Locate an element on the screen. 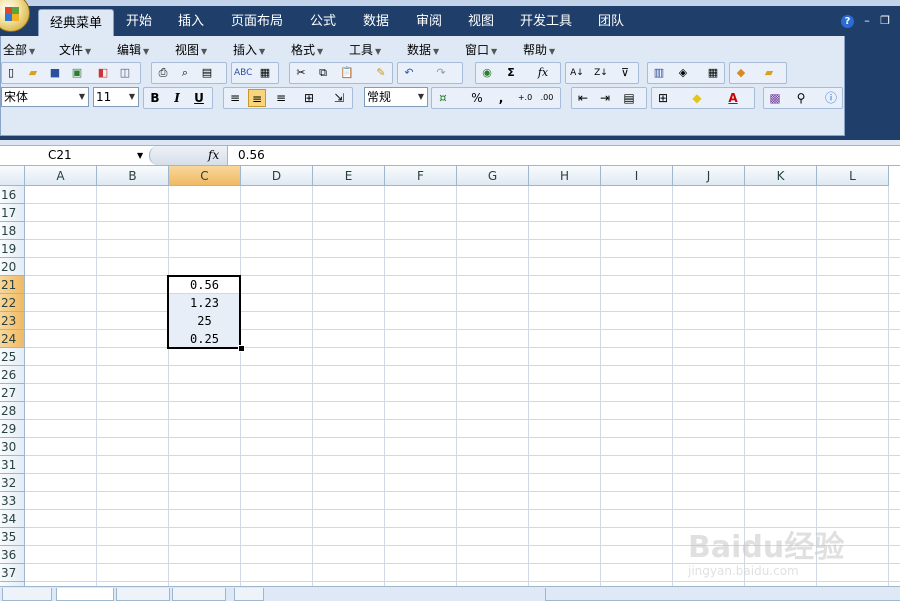  styles-icon: ▩ is located at coordinates (775, 98).